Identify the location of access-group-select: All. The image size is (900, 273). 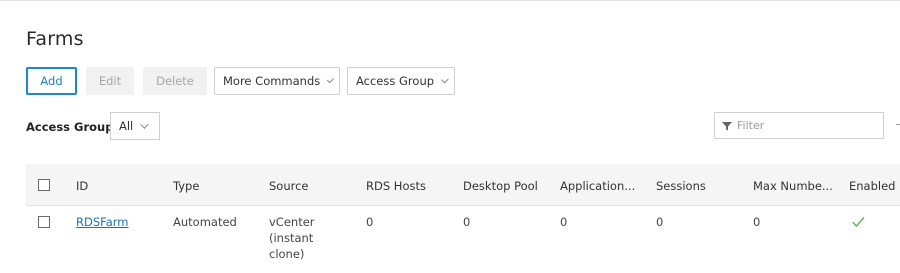
(135, 126).